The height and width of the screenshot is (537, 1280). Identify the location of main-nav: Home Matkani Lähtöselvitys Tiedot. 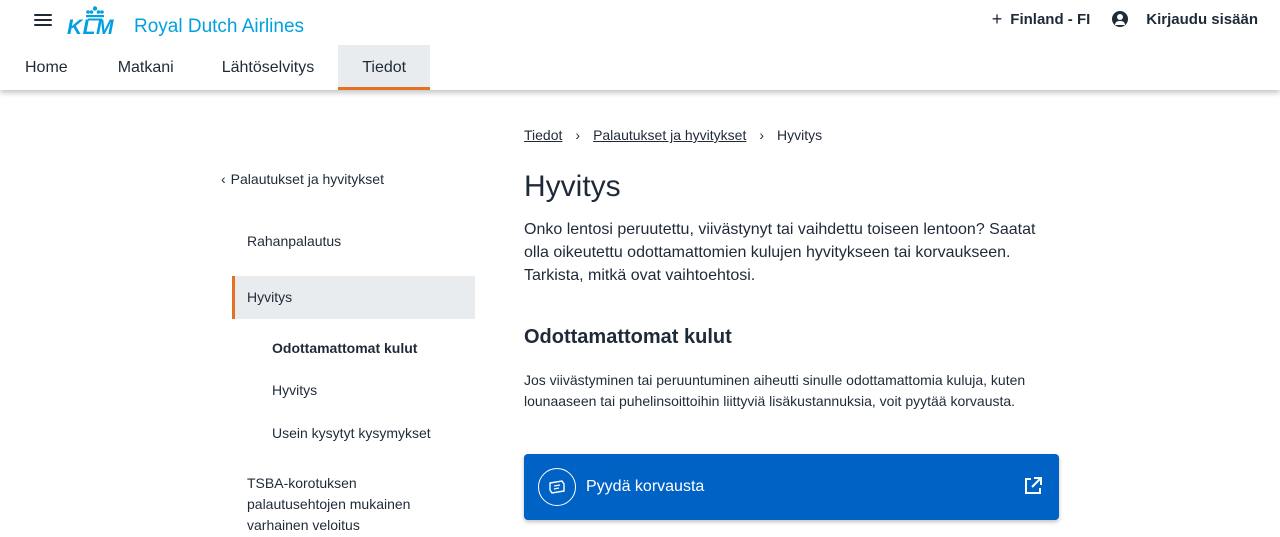
(215, 67).